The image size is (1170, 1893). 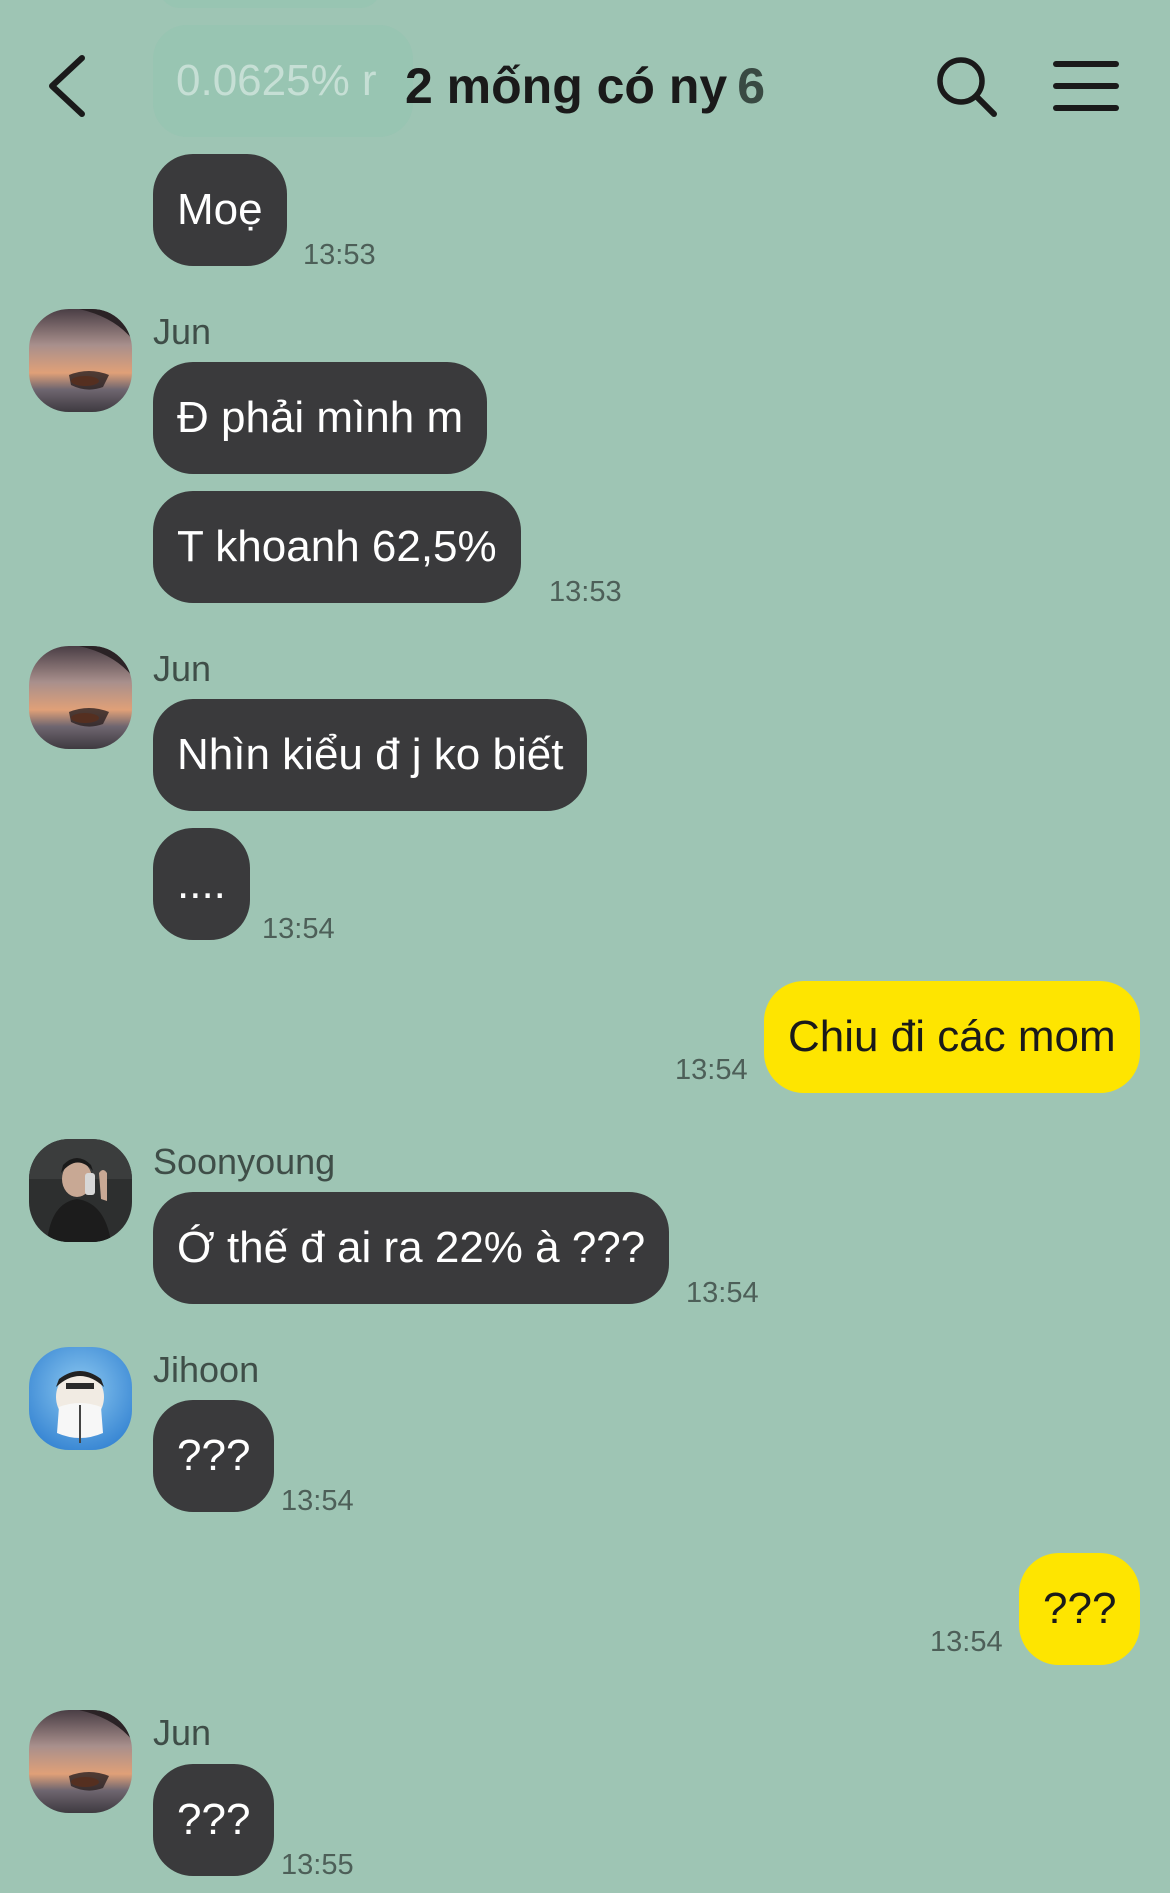 I want to click on avatar-jihoon, so click(x=80, y=1398).